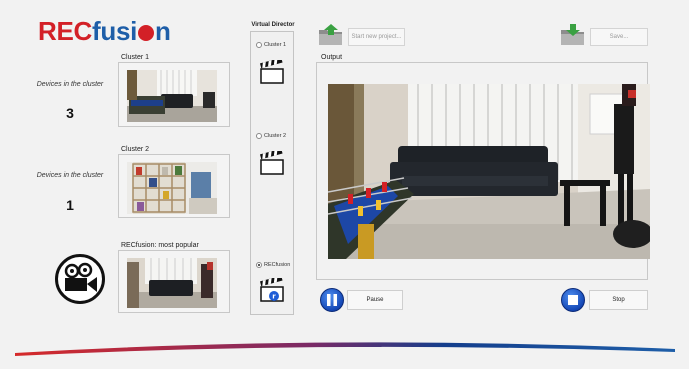 The image size is (689, 369). I want to click on cluster1-device-count: 3, so click(70, 113).